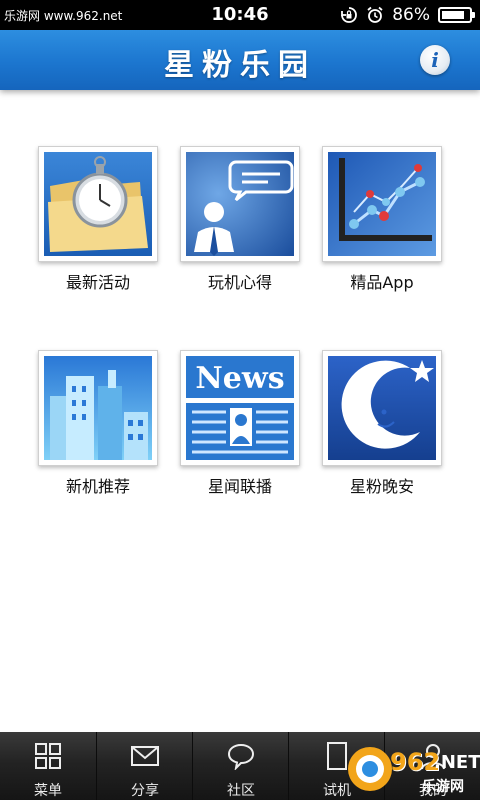  I want to click on tile-label: 星粉晚安, so click(381, 486).